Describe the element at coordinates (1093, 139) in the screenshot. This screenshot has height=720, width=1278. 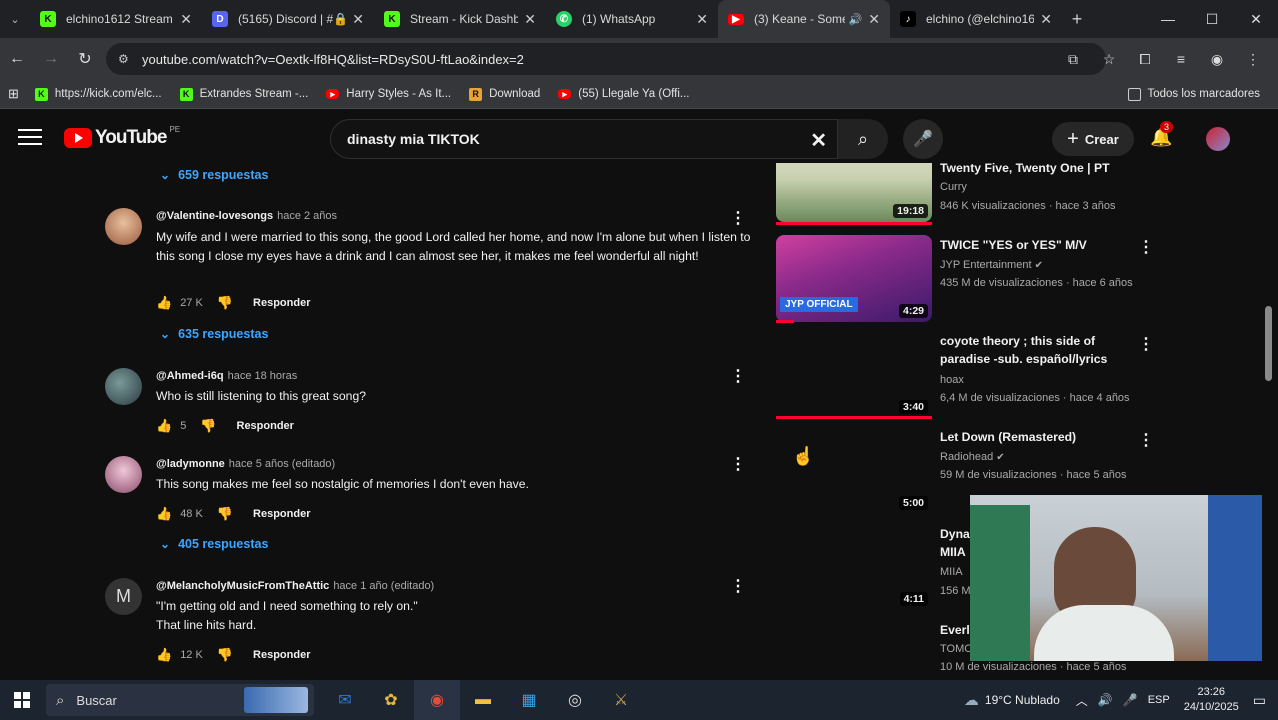
I see `create-button: + Crear` at that location.